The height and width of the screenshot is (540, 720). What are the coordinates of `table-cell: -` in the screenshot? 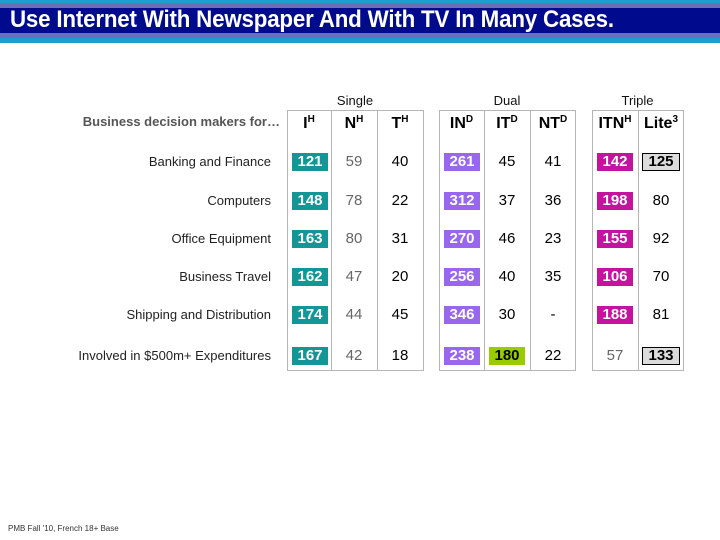 It's located at (553, 315).